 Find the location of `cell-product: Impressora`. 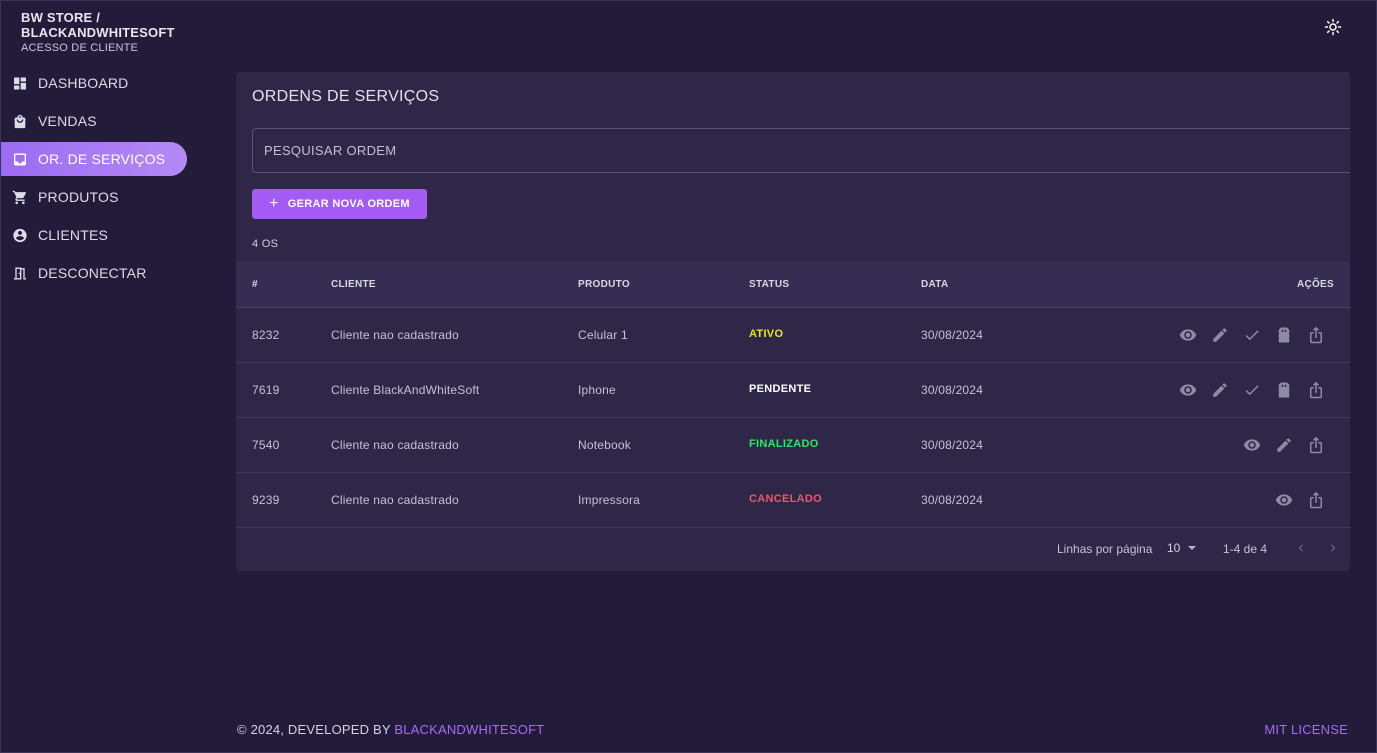

cell-product: Impressora is located at coordinates (609, 500).